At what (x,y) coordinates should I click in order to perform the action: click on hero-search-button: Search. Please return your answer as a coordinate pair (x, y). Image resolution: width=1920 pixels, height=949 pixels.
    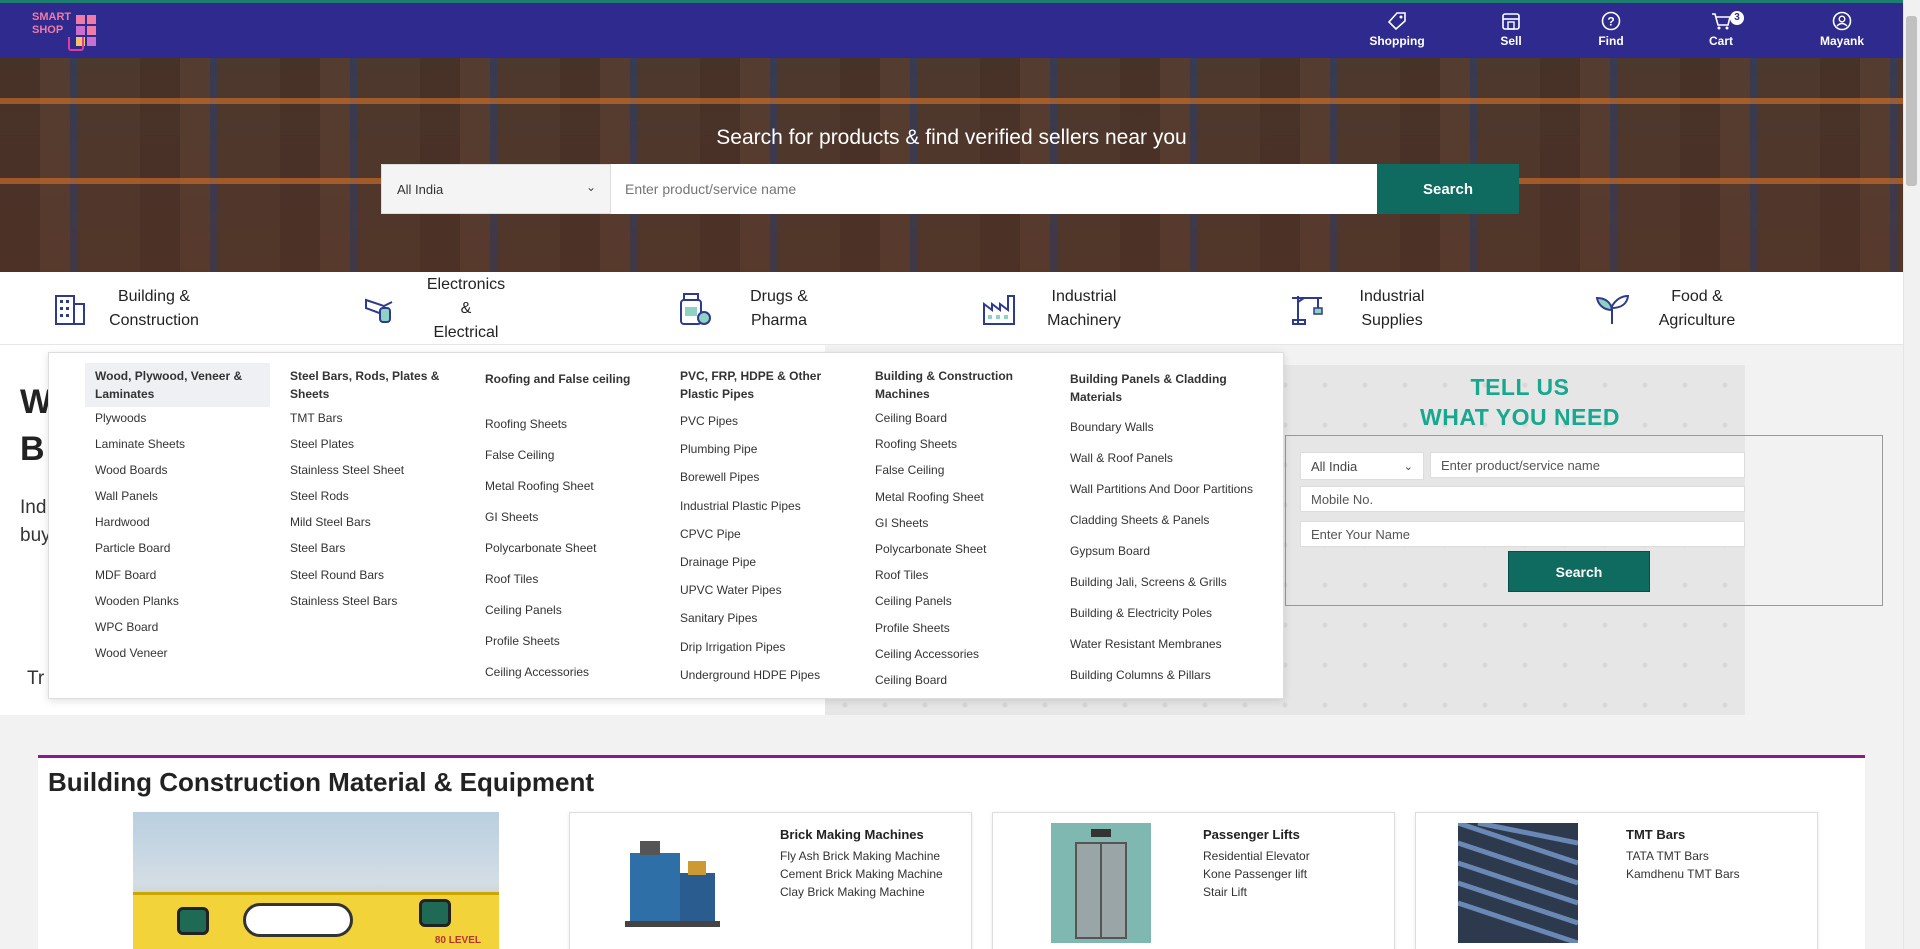
    Looking at the image, I should click on (1448, 189).